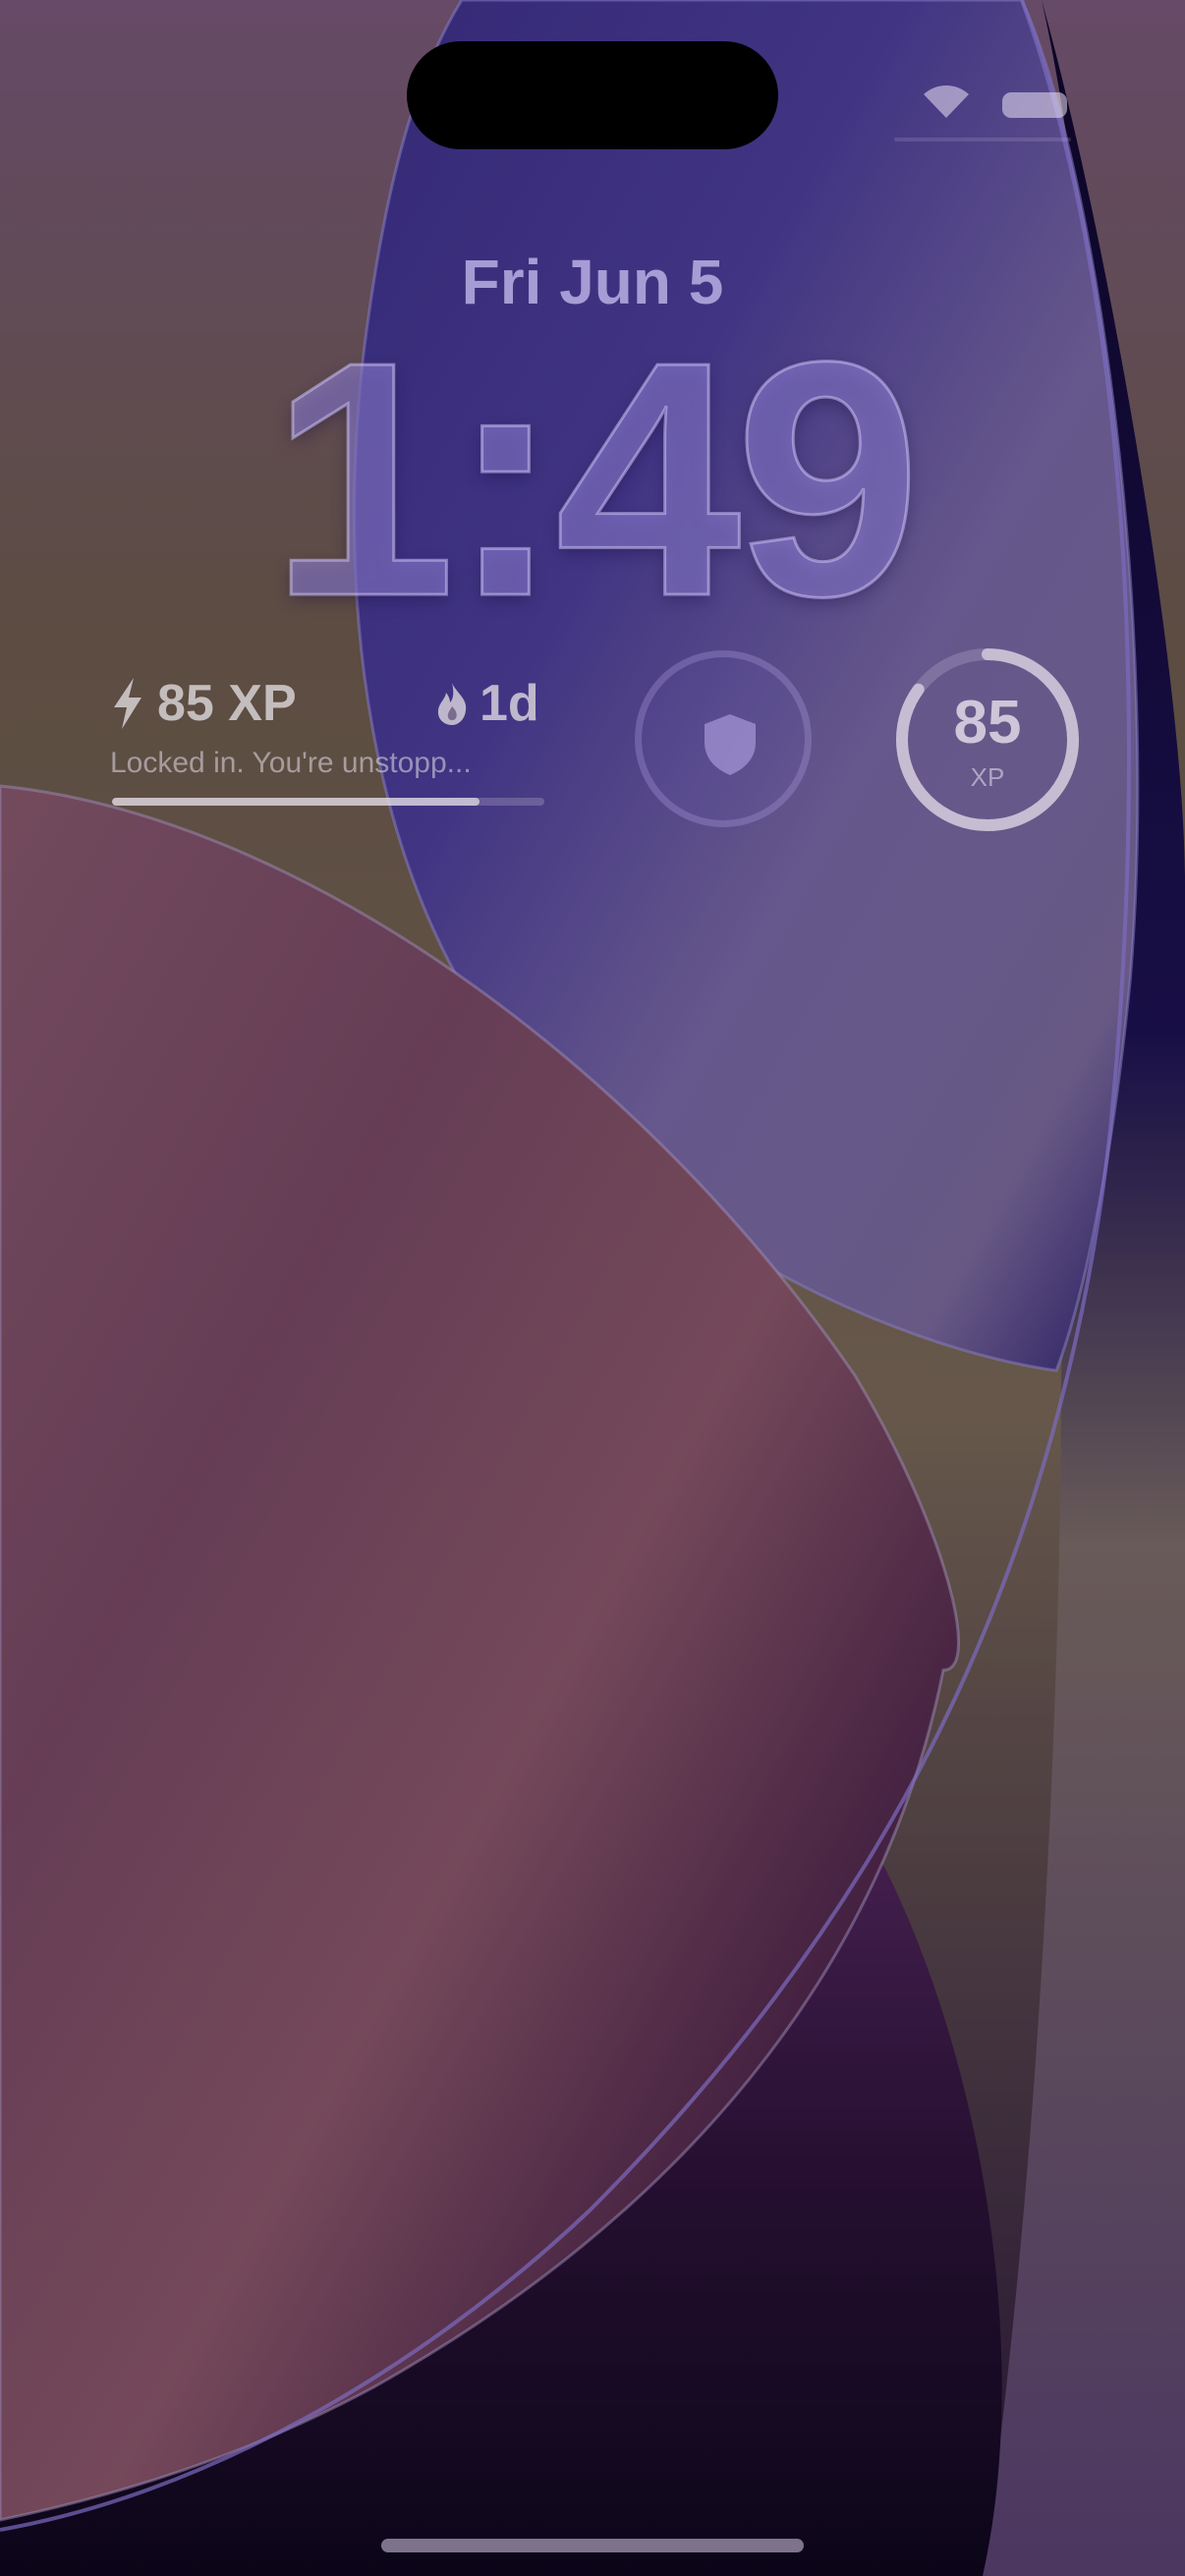  Describe the element at coordinates (988, 722) in the screenshot. I see `ring-value: 85` at that location.